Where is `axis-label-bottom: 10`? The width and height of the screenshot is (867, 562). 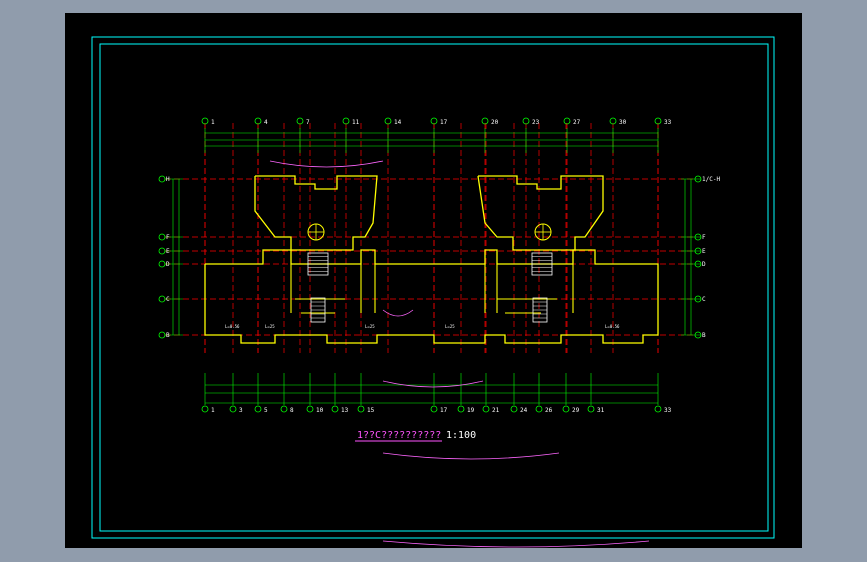
axis-label-bottom: 10 is located at coordinates (320, 410).